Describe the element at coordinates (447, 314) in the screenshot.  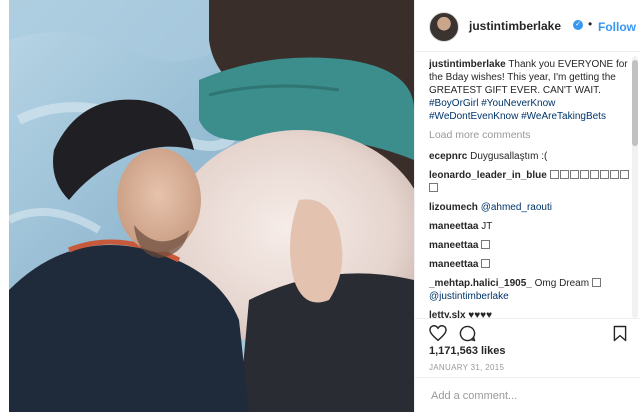
I see `comment-username: letty.slx` at that location.